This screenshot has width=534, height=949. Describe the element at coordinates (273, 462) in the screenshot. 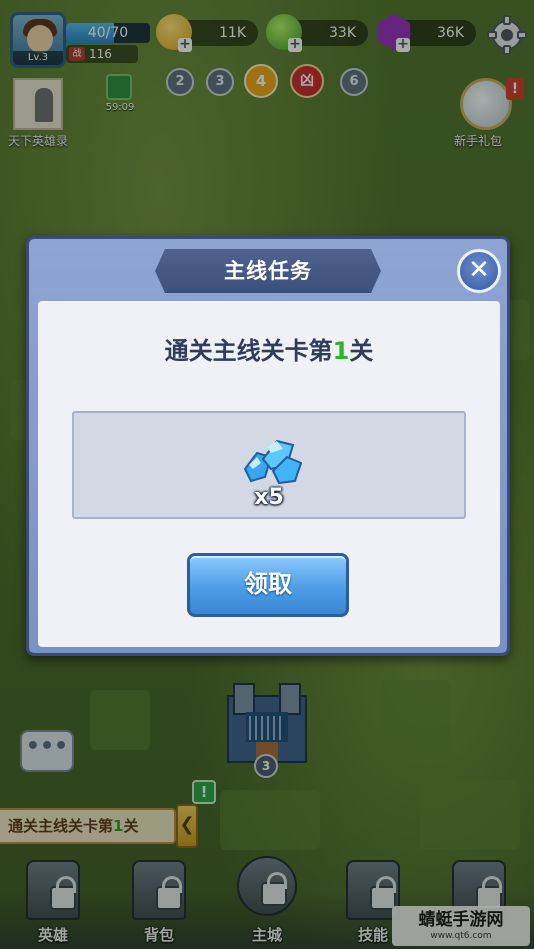

I see `blue-diamond-icon` at that location.